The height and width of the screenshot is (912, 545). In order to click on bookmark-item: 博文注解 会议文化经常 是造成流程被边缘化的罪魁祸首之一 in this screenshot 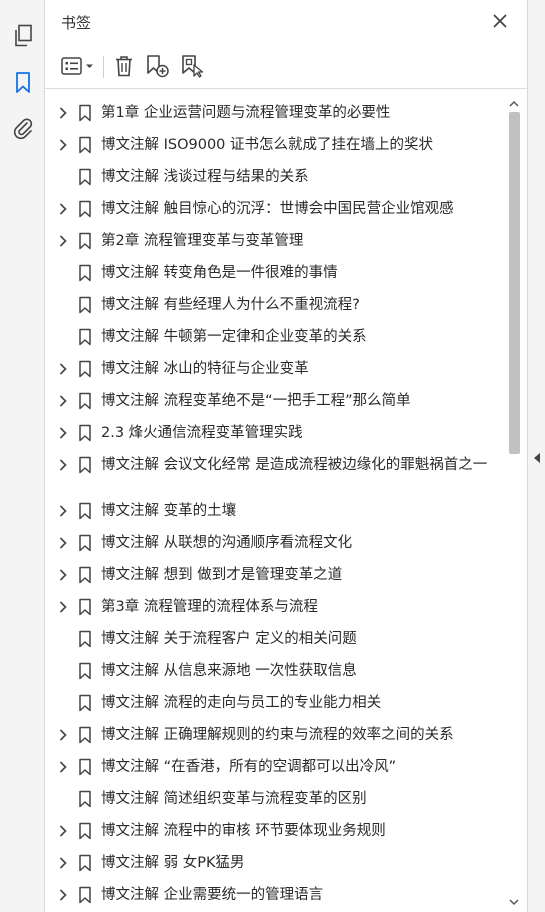, I will do `click(275, 473)`.